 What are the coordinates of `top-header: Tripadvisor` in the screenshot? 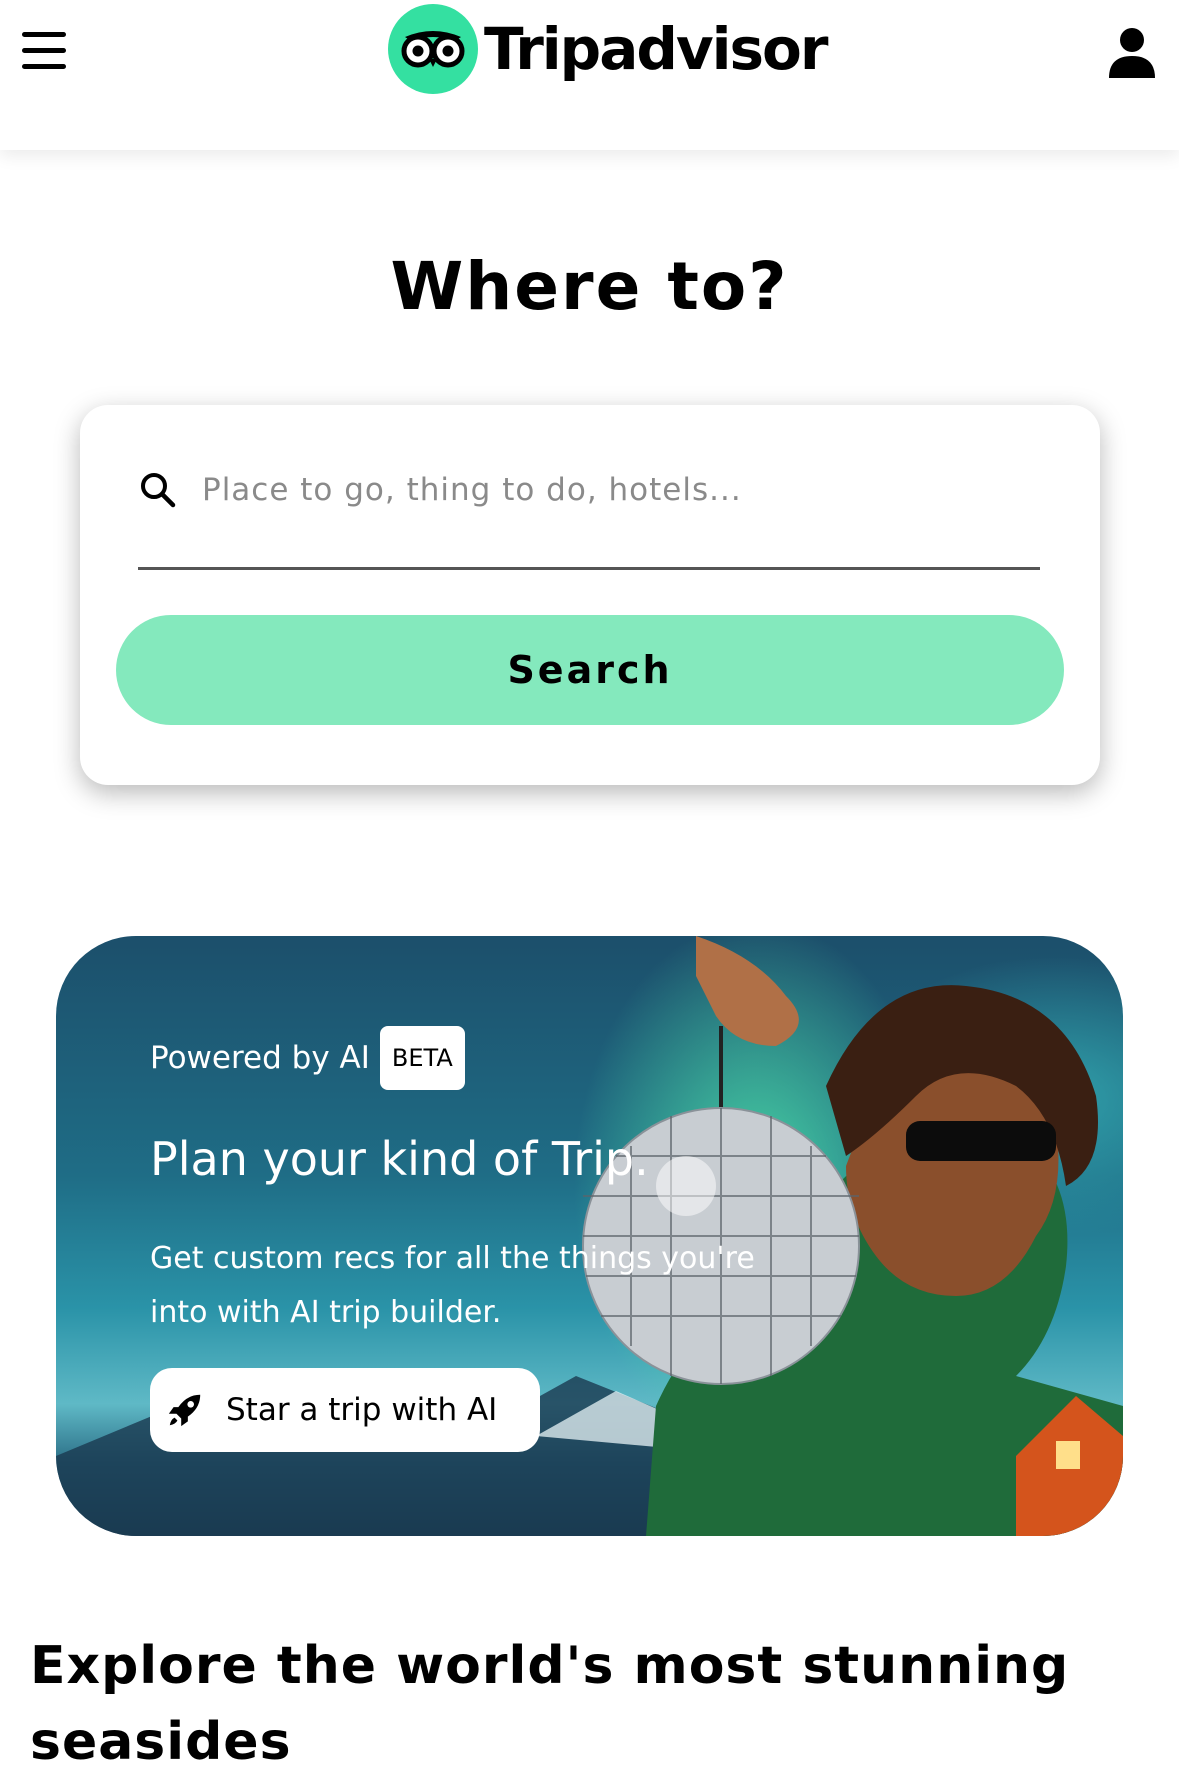 It's located at (589, 75).